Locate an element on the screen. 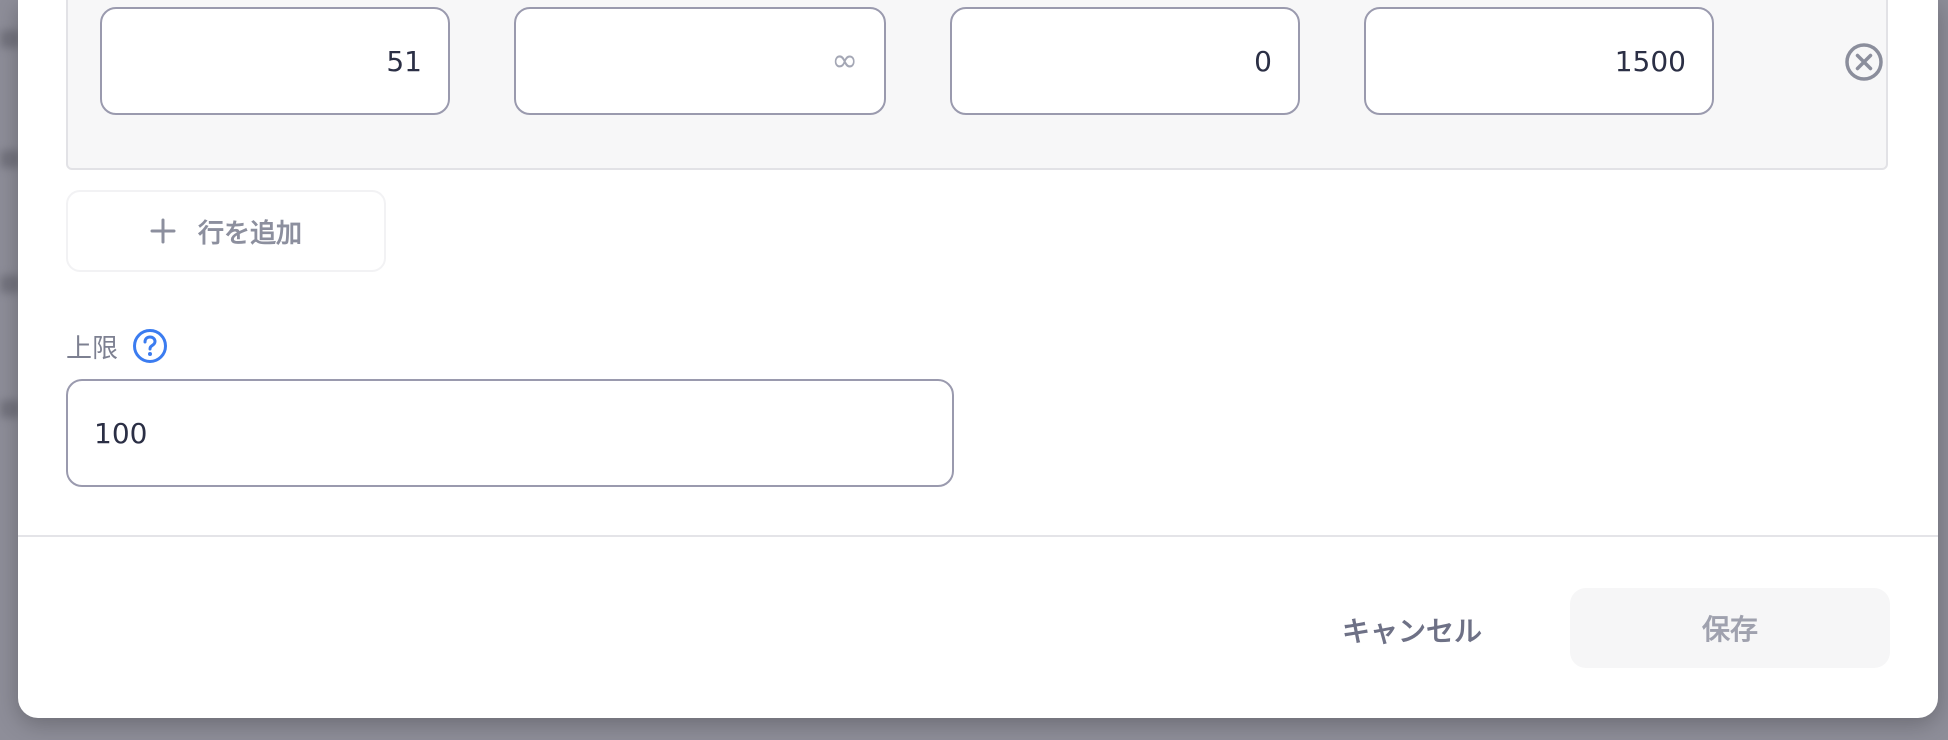 This screenshot has height=740, width=1948. tier-unit-price-input is located at coordinates (1539, 61).